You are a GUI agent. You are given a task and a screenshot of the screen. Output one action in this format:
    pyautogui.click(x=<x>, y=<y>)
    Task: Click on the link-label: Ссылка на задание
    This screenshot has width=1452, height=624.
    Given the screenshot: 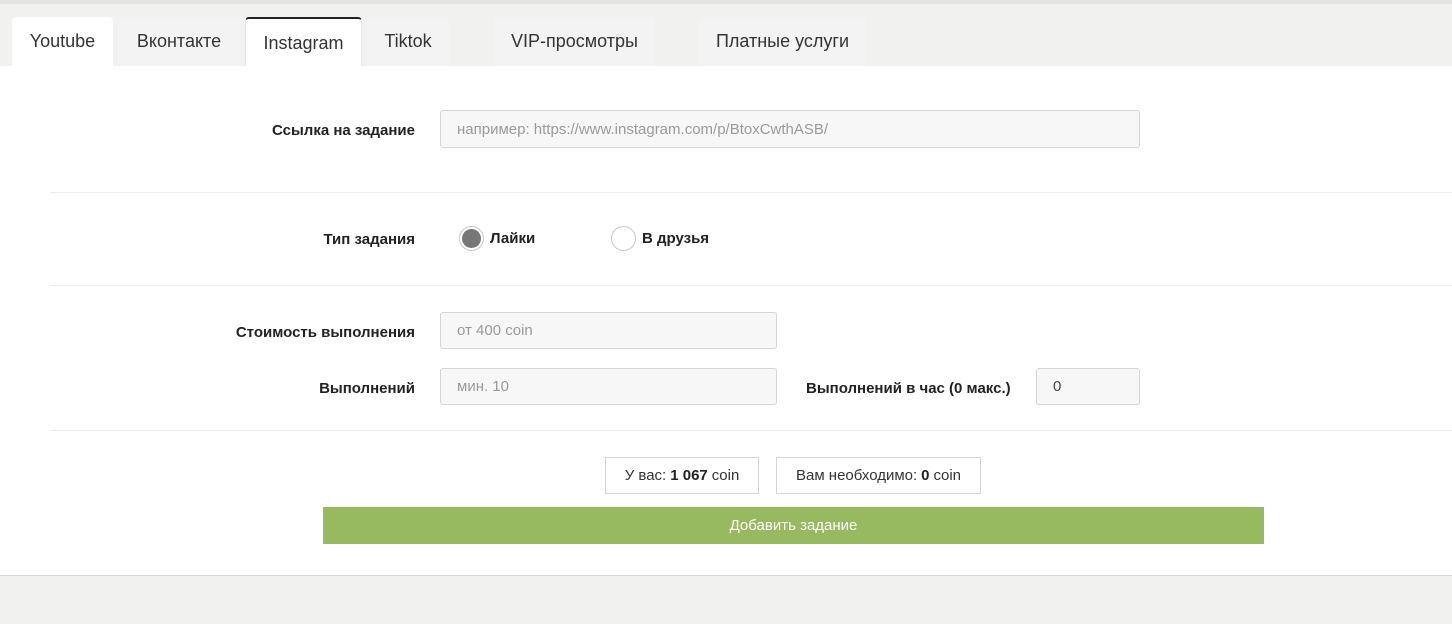 What is the action you would take?
    pyautogui.click(x=343, y=130)
    